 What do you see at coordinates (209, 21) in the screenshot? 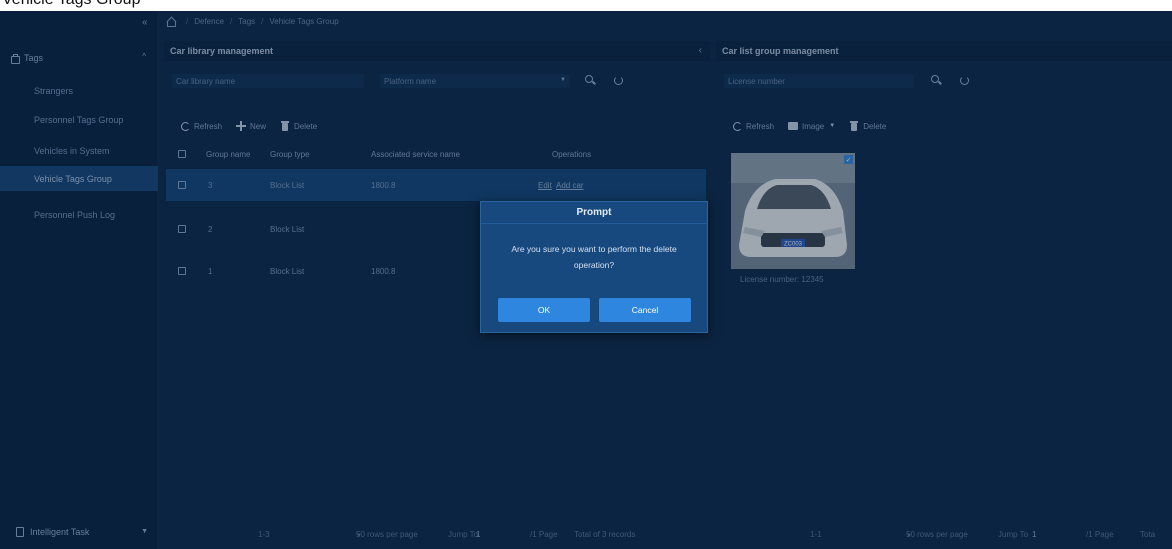
I see `breadcrumb-item: Defence` at bounding box center [209, 21].